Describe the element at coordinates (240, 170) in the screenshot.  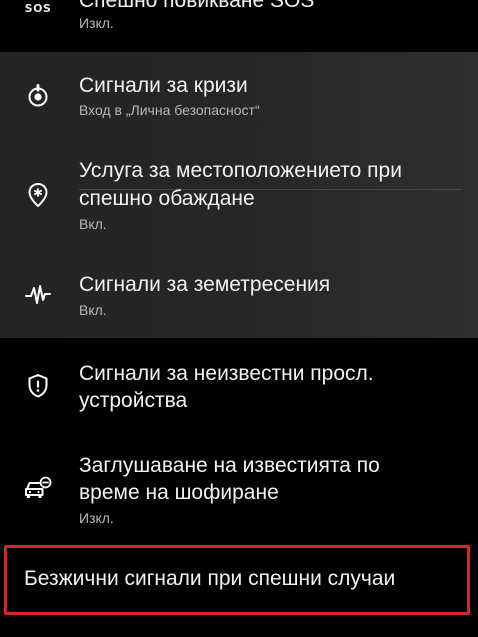
I see `emergency-location-title-line1: Услуга за местоположението при` at that location.